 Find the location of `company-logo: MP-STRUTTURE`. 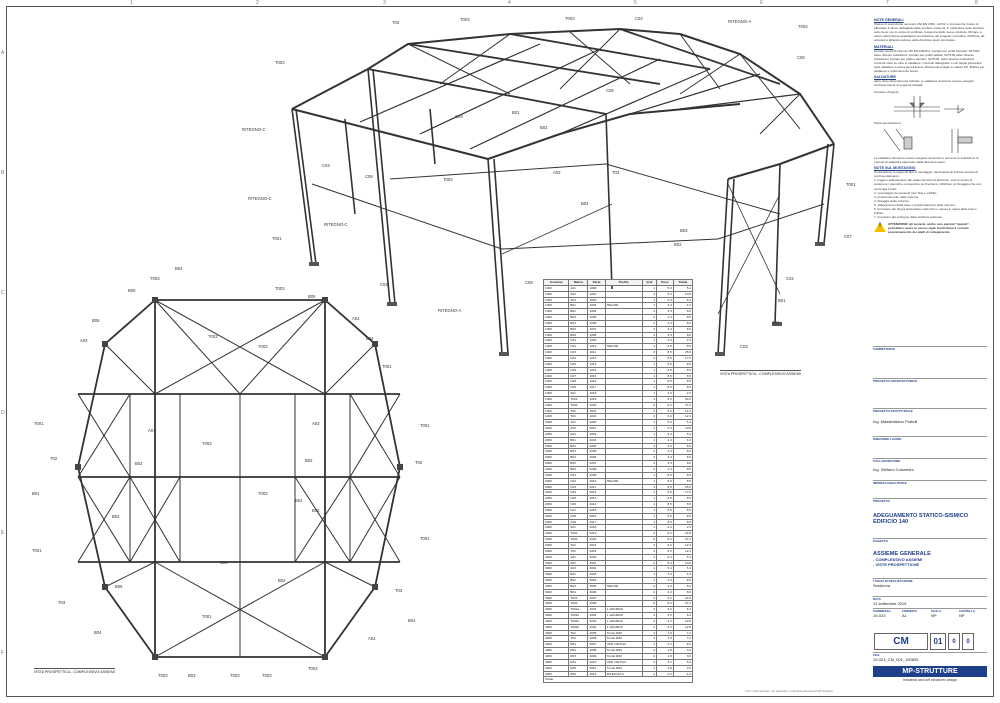

company-logo: MP-STRUTTURE is located at coordinates (930, 671).